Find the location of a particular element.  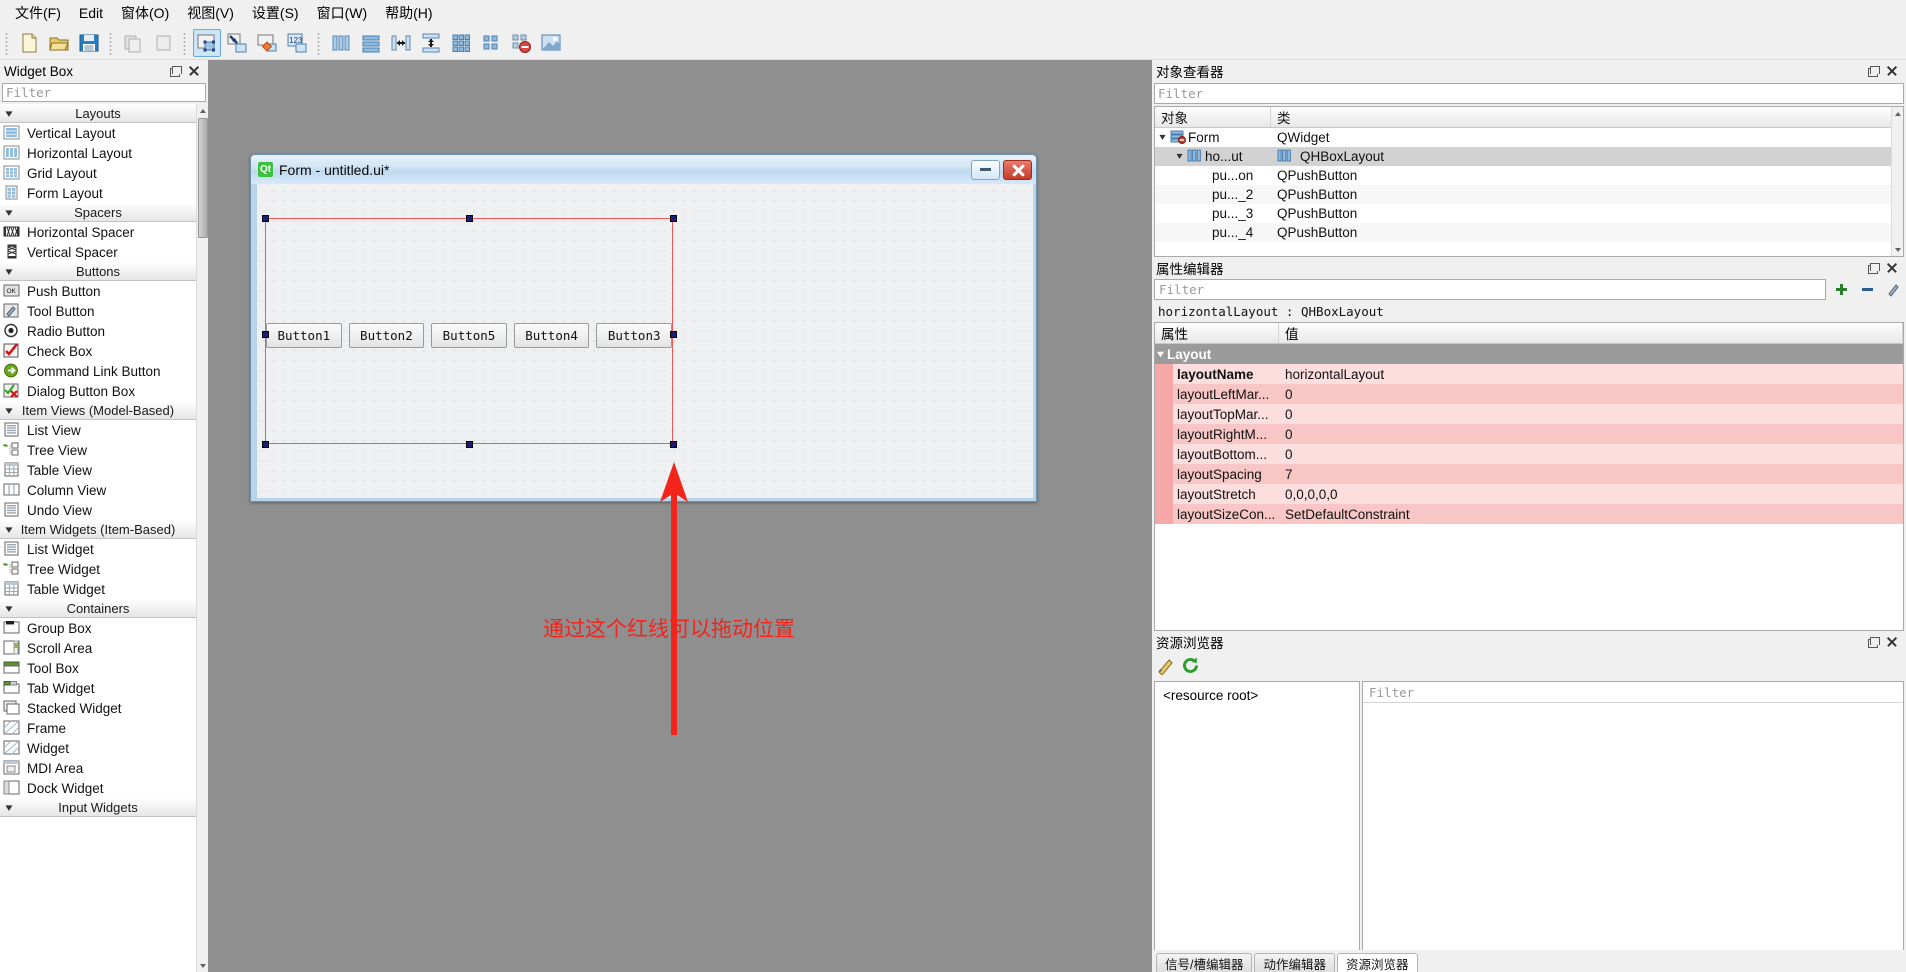

property-row-layoutRightMargin: layoutRightM... 0 is located at coordinates (1529, 434).